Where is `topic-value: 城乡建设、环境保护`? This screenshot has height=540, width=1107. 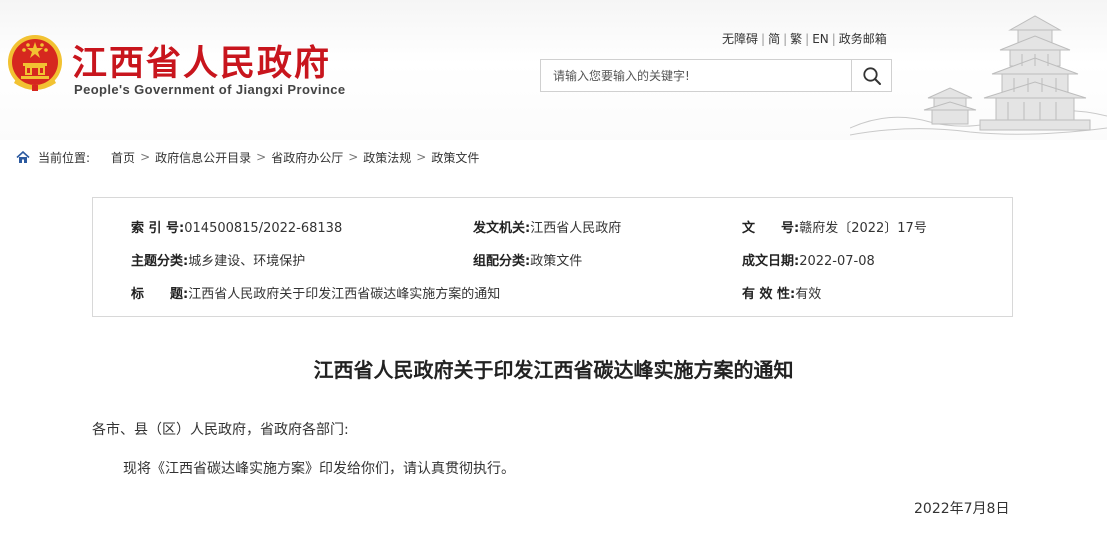
topic-value: 城乡建设、环境保护 is located at coordinates (247, 261).